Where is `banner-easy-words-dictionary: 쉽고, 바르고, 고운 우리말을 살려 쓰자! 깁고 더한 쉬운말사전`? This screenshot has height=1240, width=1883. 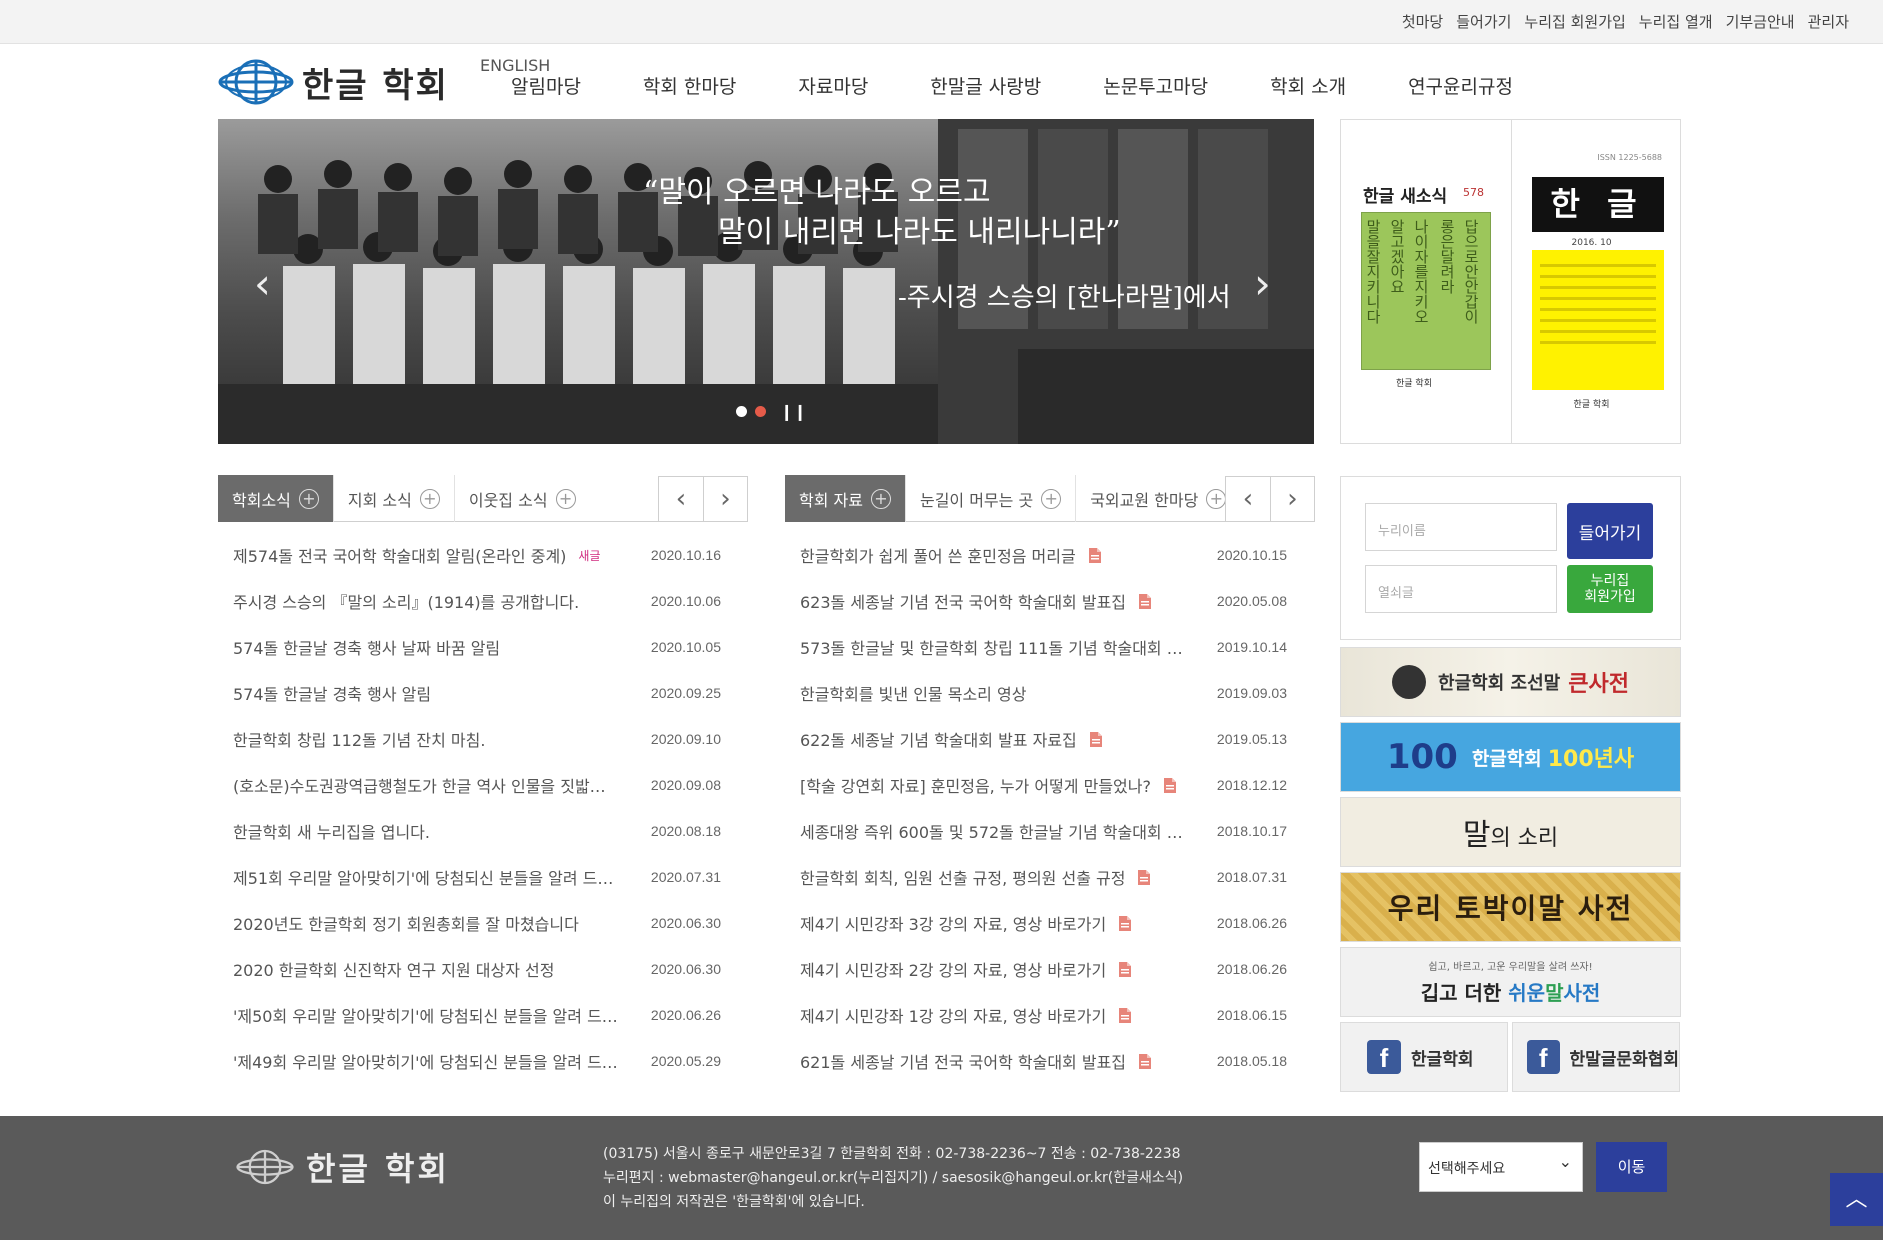 banner-easy-words-dictionary: 쉽고, 바르고, 고운 우리말을 살려 쓰자! 깁고 더한 쉬운말사전 is located at coordinates (1510, 982).